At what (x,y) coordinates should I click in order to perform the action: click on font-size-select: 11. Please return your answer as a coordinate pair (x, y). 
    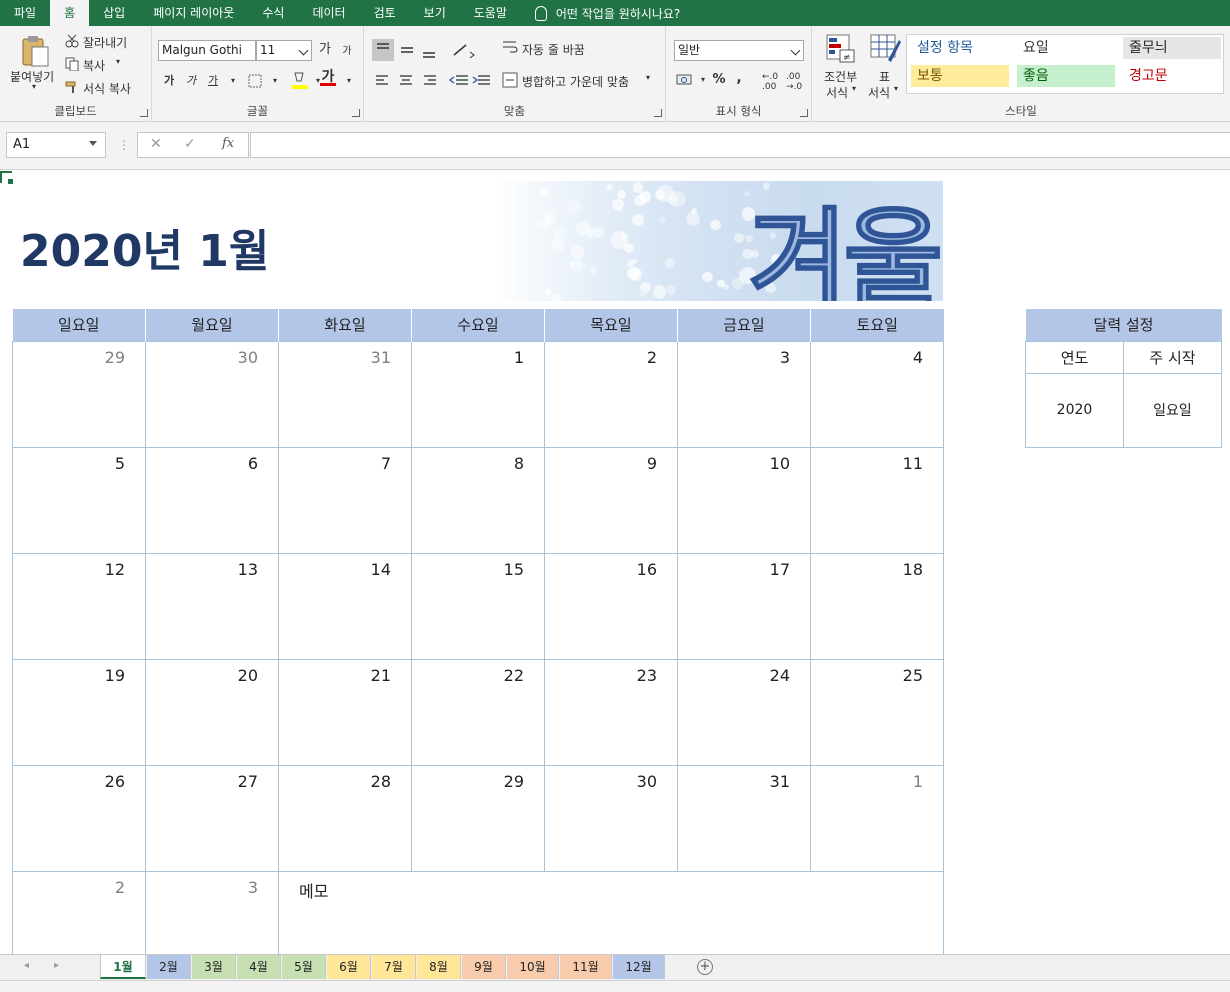
    Looking at the image, I should click on (284, 50).